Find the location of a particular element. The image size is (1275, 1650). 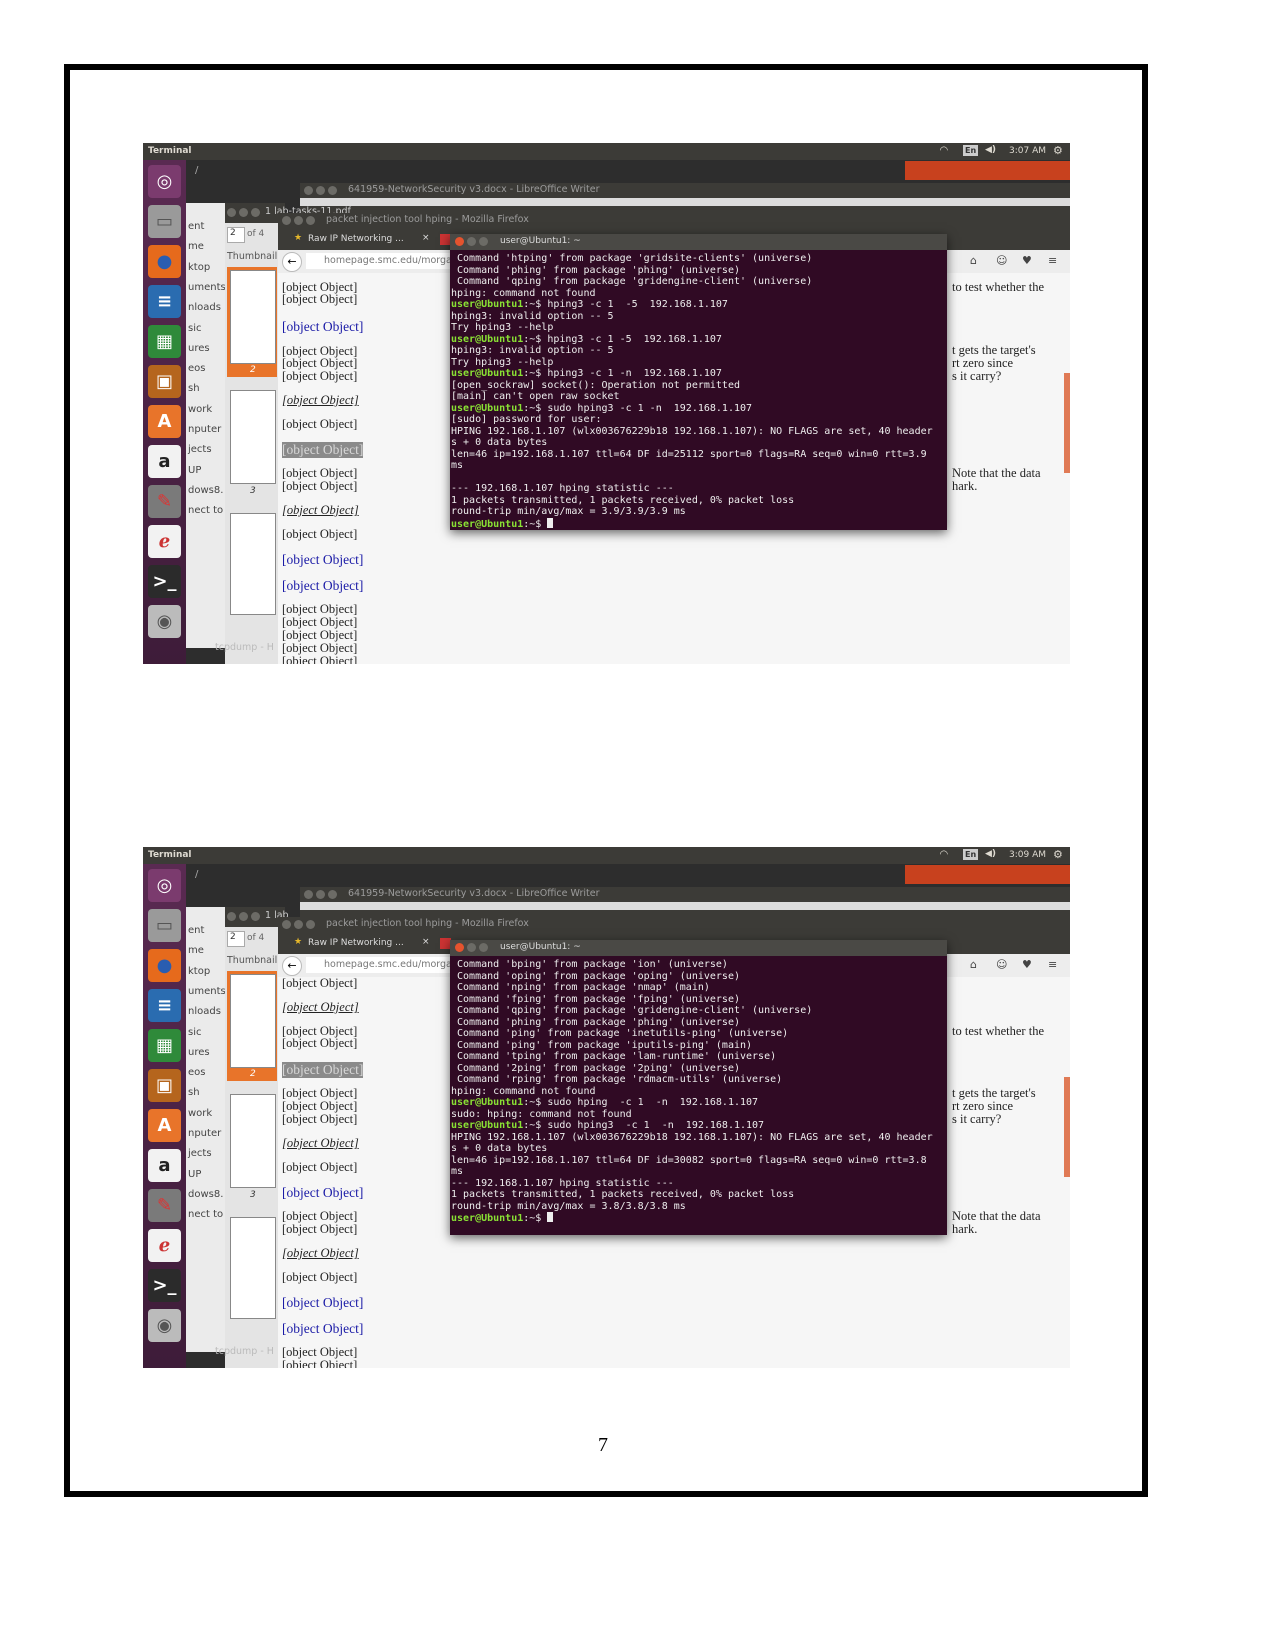

wifi-icon: ◠ is located at coordinates (944, 854).